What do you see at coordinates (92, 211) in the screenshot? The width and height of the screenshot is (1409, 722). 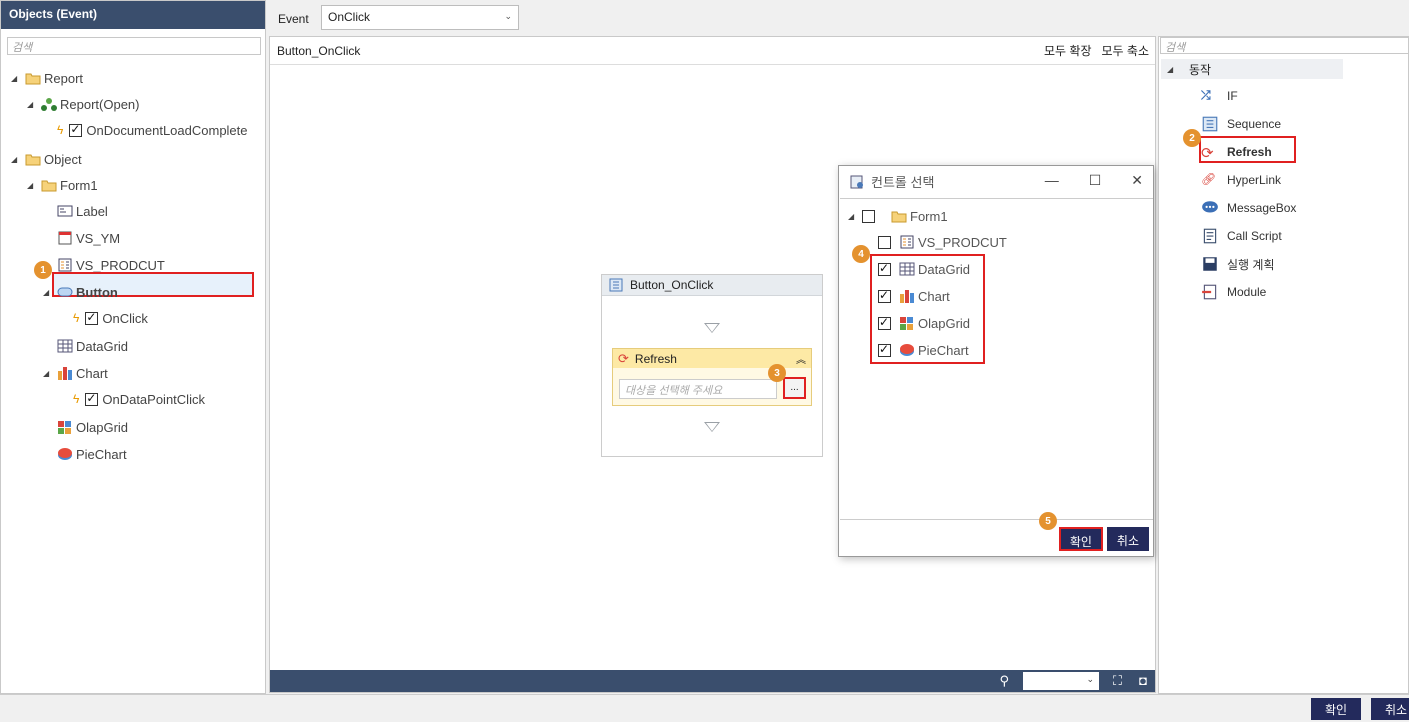 I see `tree-label: Label` at bounding box center [92, 211].